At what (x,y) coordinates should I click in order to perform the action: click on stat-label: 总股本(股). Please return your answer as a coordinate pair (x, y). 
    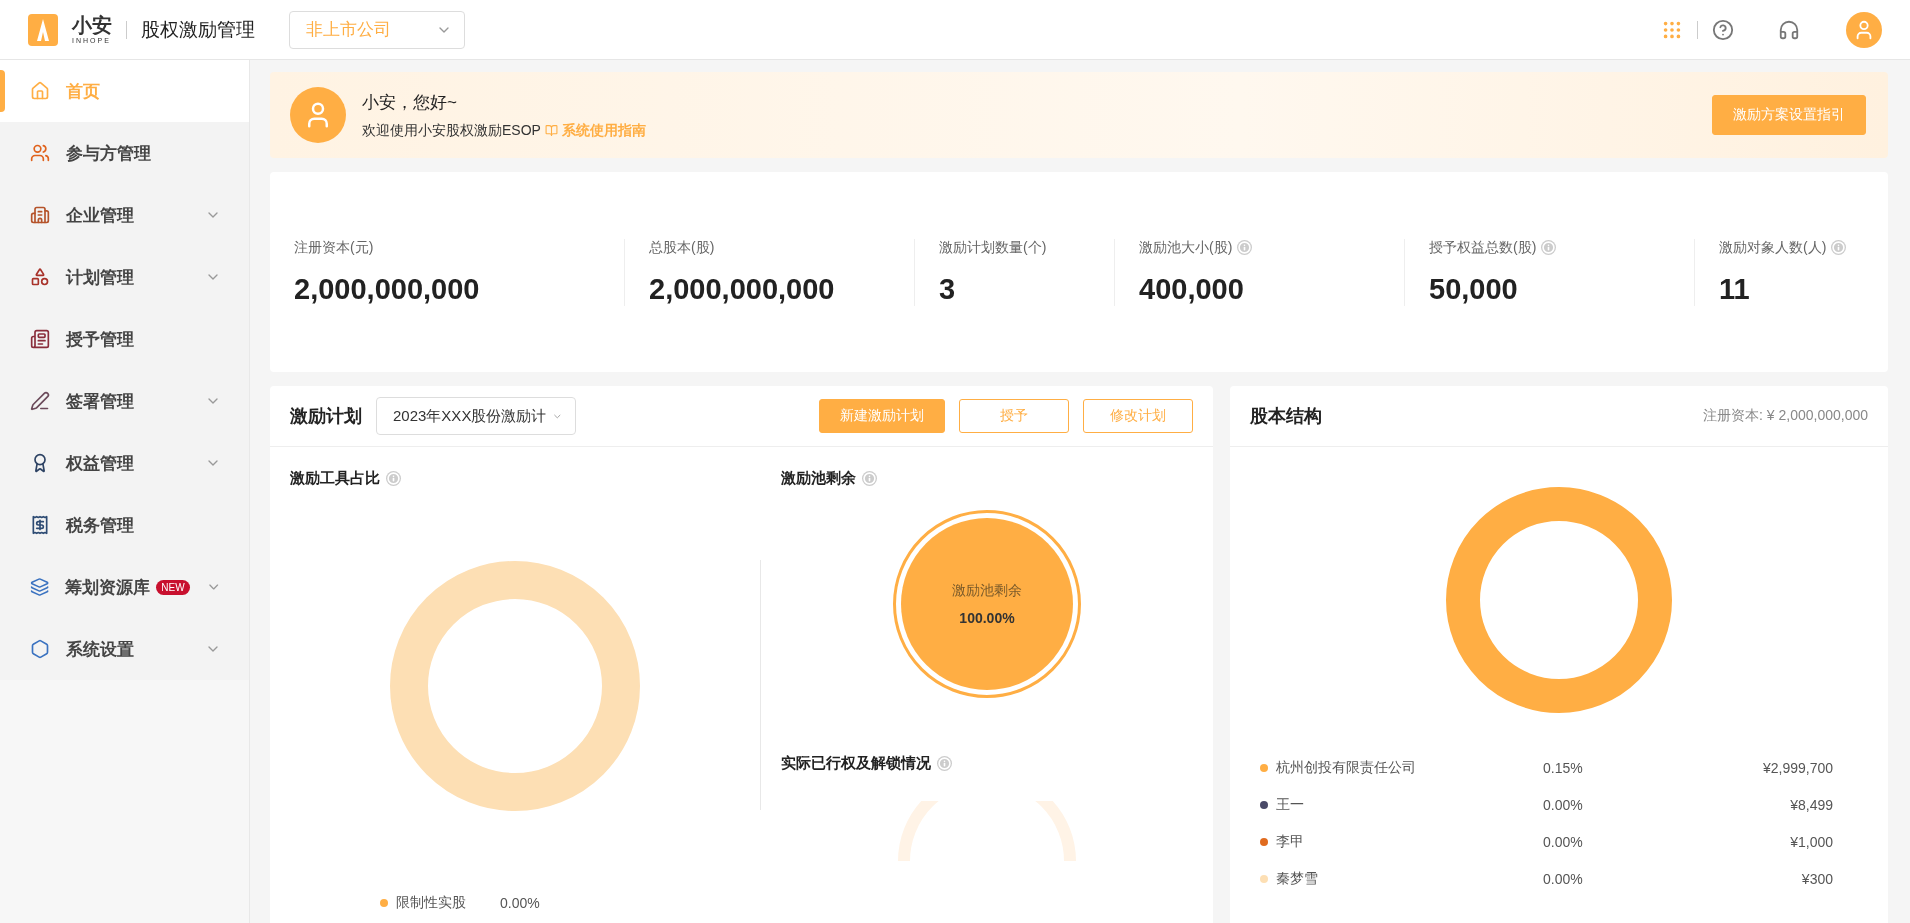
    Looking at the image, I should click on (682, 247).